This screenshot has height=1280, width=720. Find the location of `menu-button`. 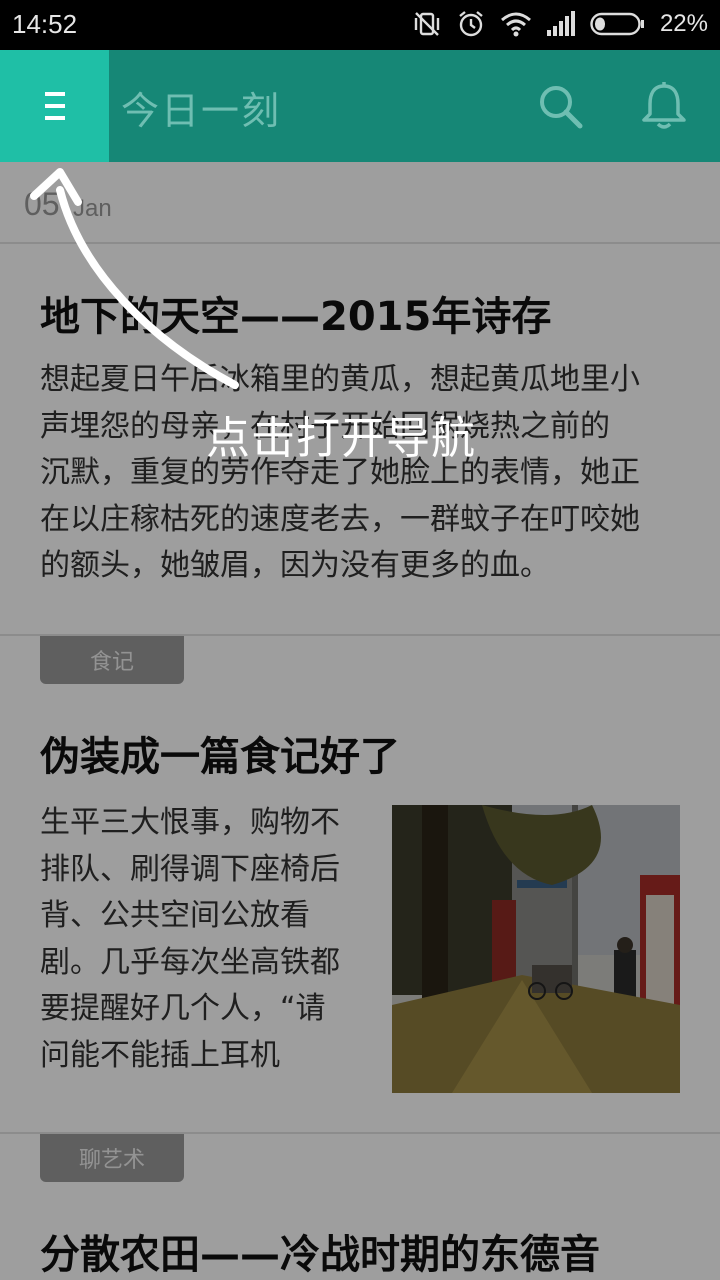

menu-button is located at coordinates (54, 106).